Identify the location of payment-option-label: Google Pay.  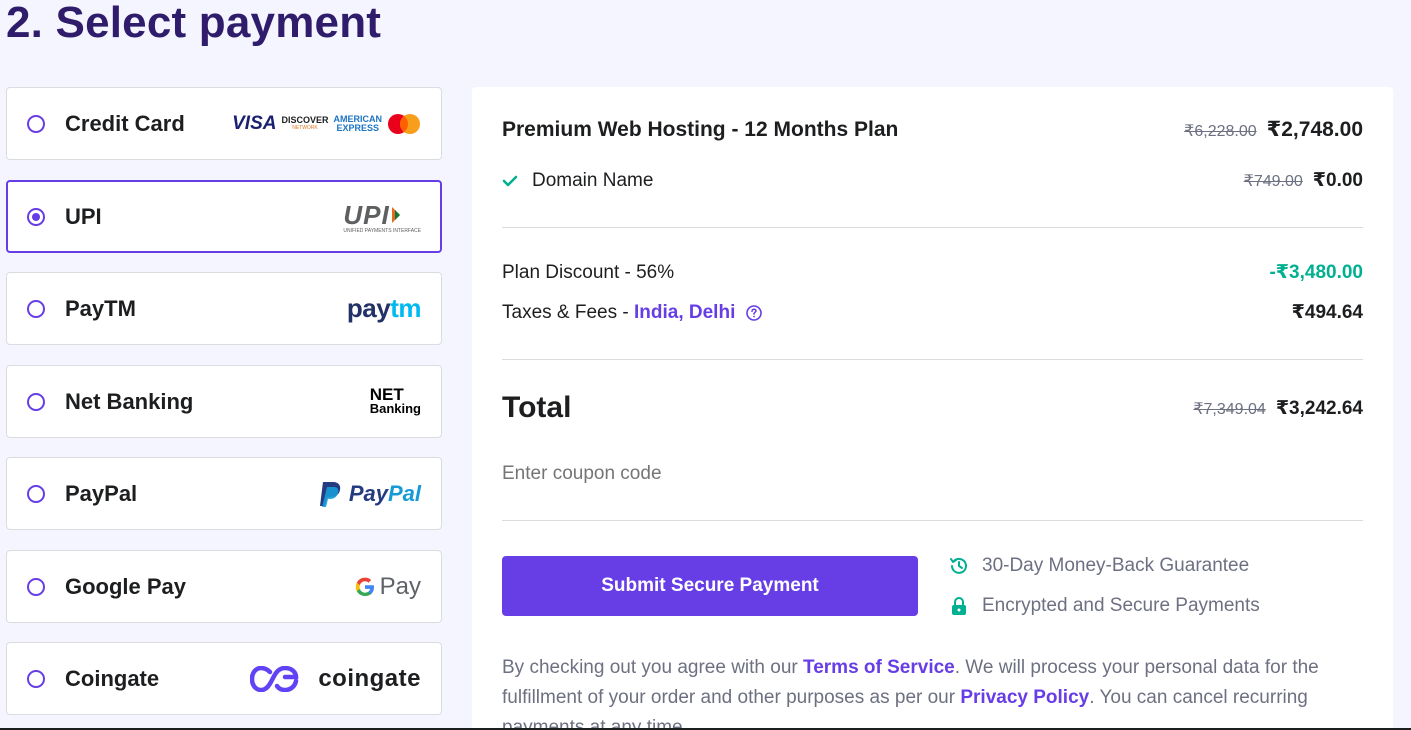
(126, 586).